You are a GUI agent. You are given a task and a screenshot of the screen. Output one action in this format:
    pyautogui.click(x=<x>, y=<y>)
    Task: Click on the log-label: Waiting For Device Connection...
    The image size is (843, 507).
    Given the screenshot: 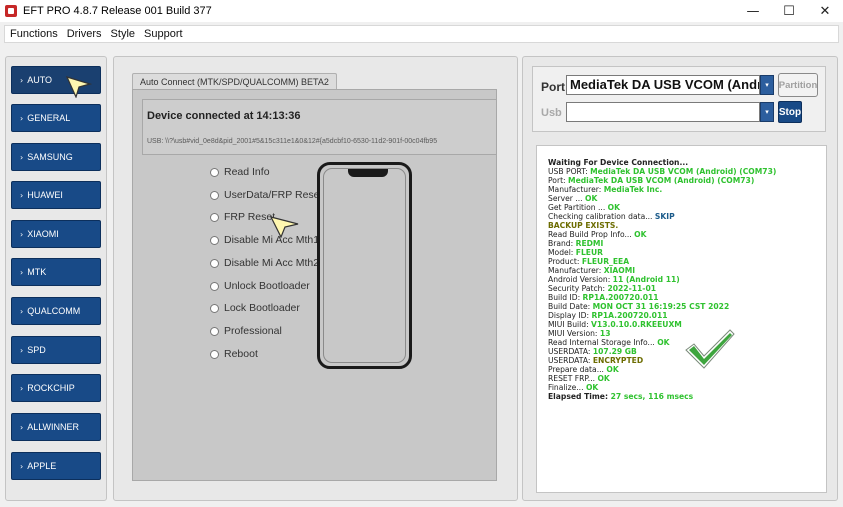 What is the action you would take?
    pyautogui.click(x=618, y=162)
    